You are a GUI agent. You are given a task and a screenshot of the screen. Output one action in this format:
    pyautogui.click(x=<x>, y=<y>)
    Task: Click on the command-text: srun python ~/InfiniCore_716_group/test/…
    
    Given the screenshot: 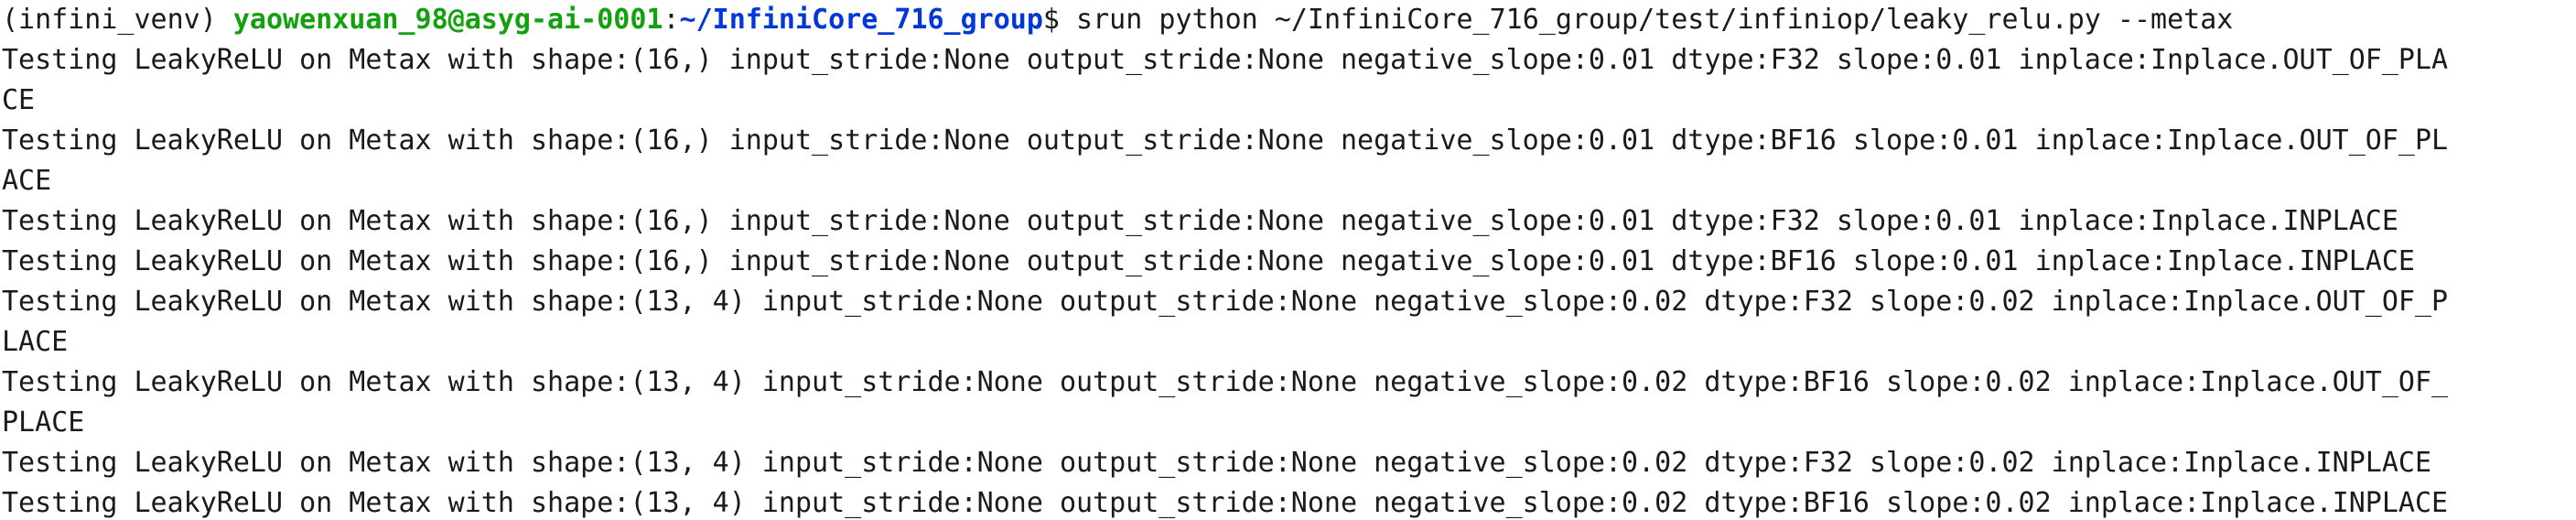 What is the action you would take?
    pyautogui.click(x=1655, y=20)
    